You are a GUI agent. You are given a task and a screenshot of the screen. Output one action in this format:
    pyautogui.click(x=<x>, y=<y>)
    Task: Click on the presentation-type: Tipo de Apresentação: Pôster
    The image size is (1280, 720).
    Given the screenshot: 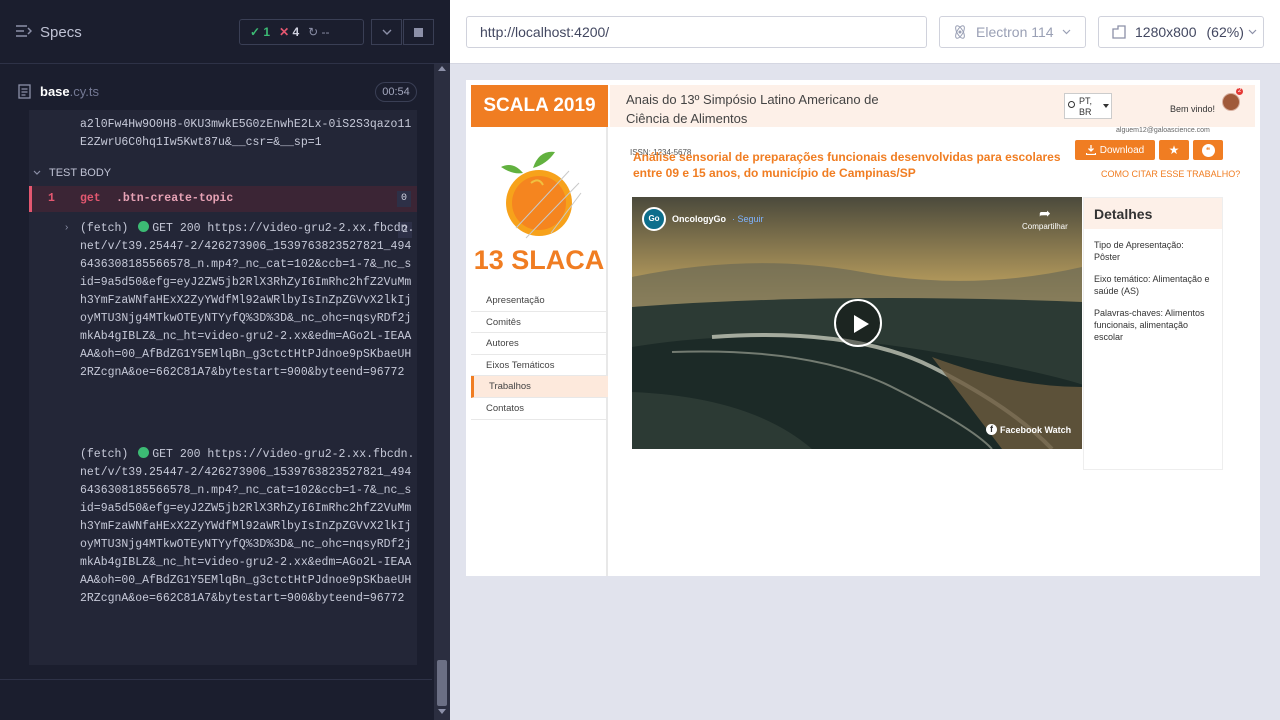 What is the action you would take?
    pyautogui.click(x=1139, y=251)
    